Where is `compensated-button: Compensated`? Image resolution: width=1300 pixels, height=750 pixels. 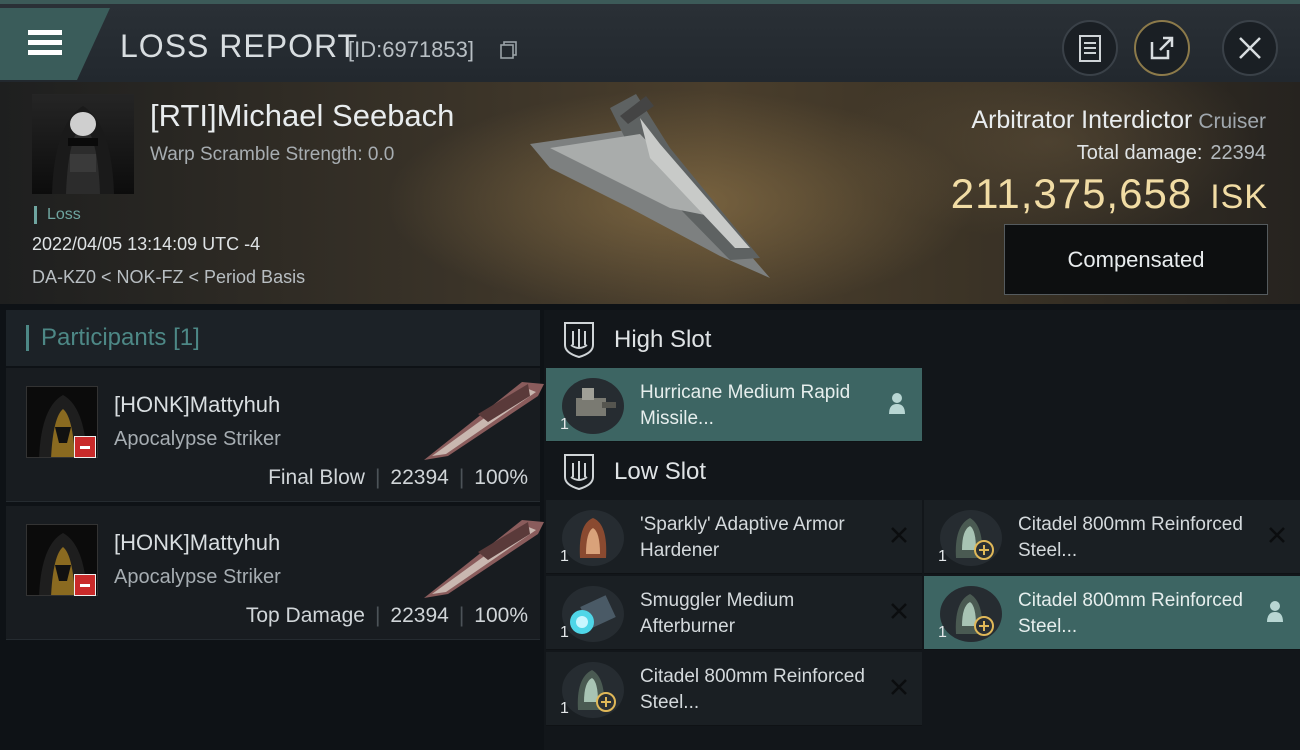 compensated-button: Compensated is located at coordinates (1136, 259).